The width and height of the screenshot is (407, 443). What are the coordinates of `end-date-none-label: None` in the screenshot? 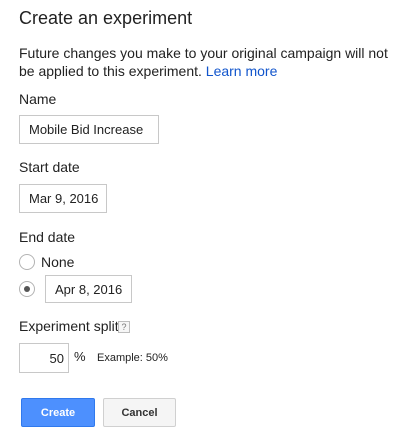 It's located at (58, 262).